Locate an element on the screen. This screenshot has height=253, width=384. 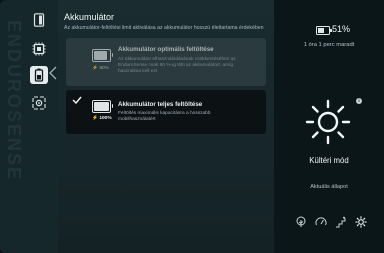
tree-icon is located at coordinates (301, 221).